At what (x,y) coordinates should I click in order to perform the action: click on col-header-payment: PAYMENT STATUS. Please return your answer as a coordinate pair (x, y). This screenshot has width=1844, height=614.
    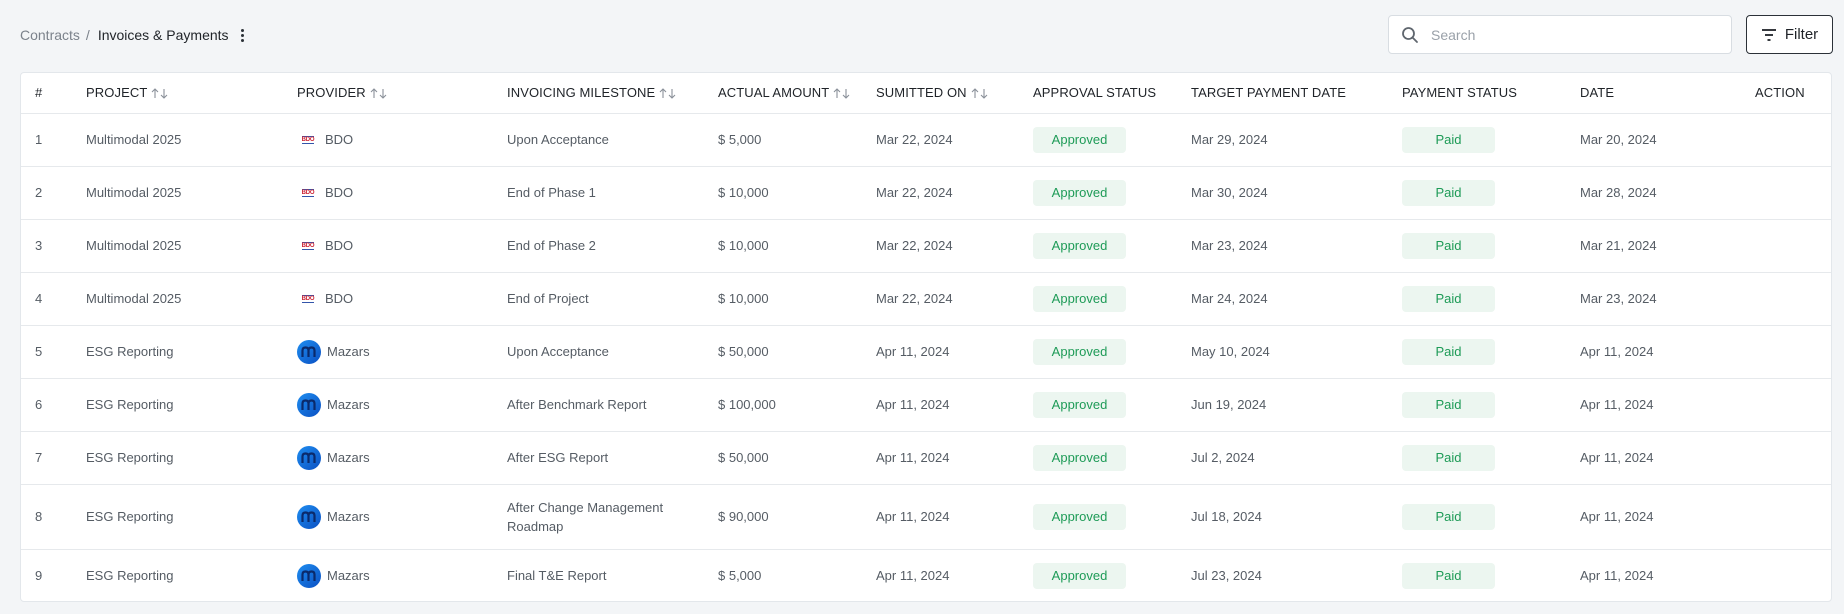
    Looking at the image, I should click on (1491, 93).